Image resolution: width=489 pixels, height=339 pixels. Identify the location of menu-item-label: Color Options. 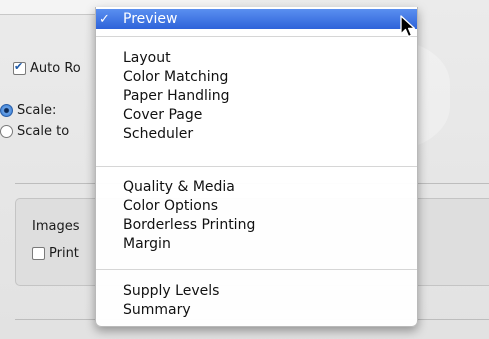
(171, 206).